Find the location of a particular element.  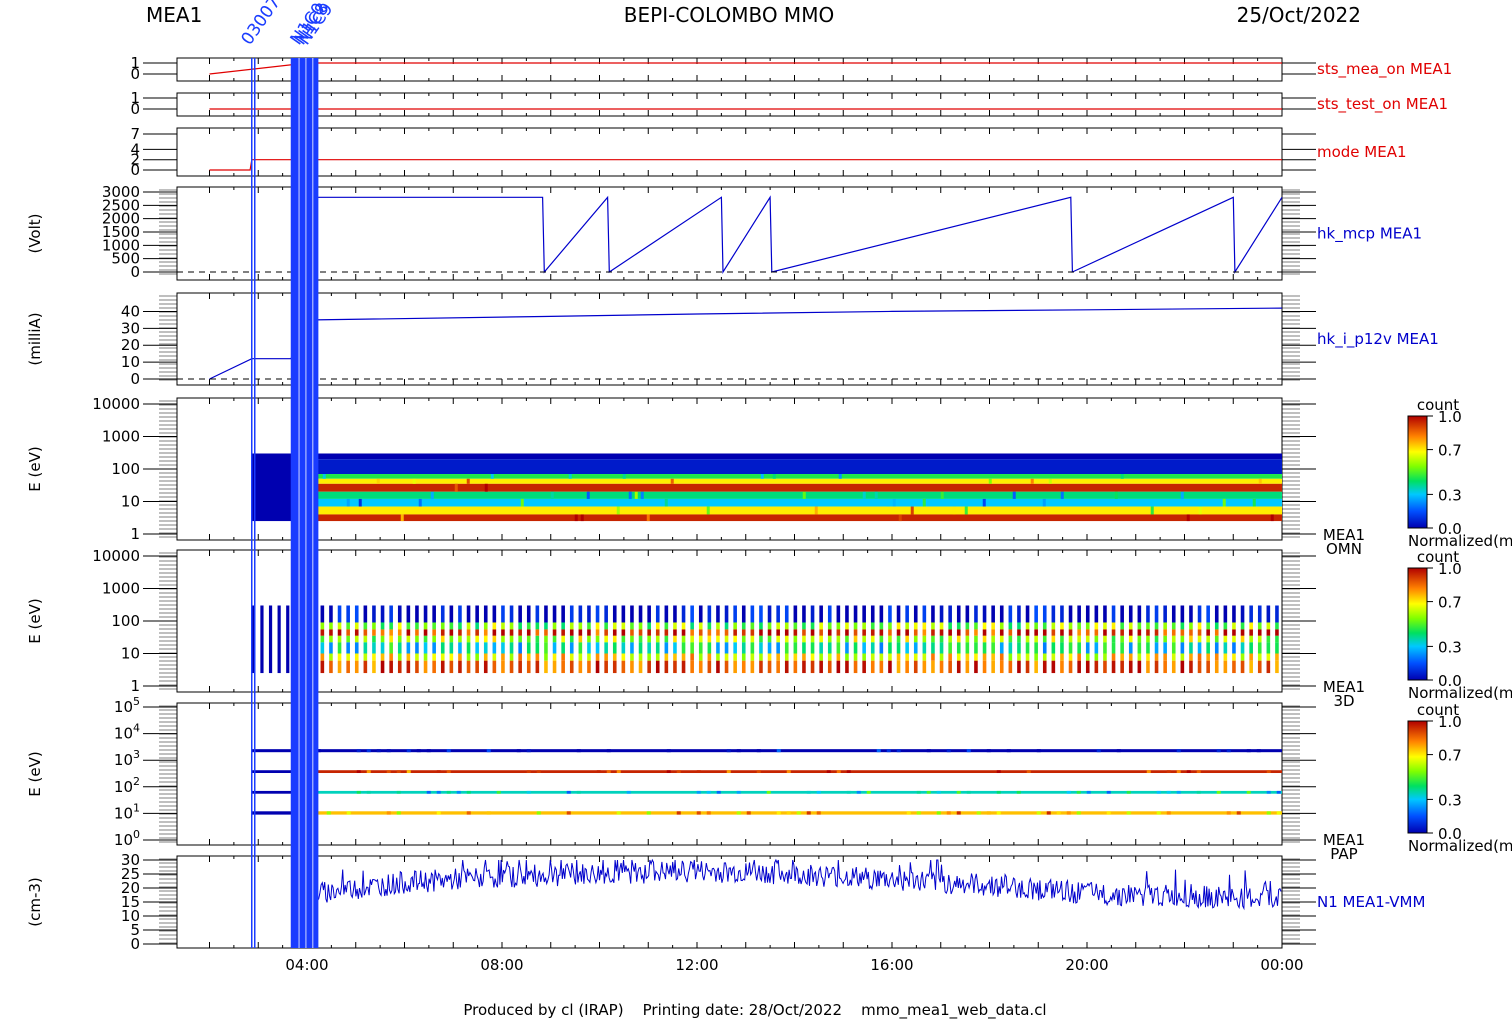

y-tick-label: 10000 is located at coordinates (116, 556).